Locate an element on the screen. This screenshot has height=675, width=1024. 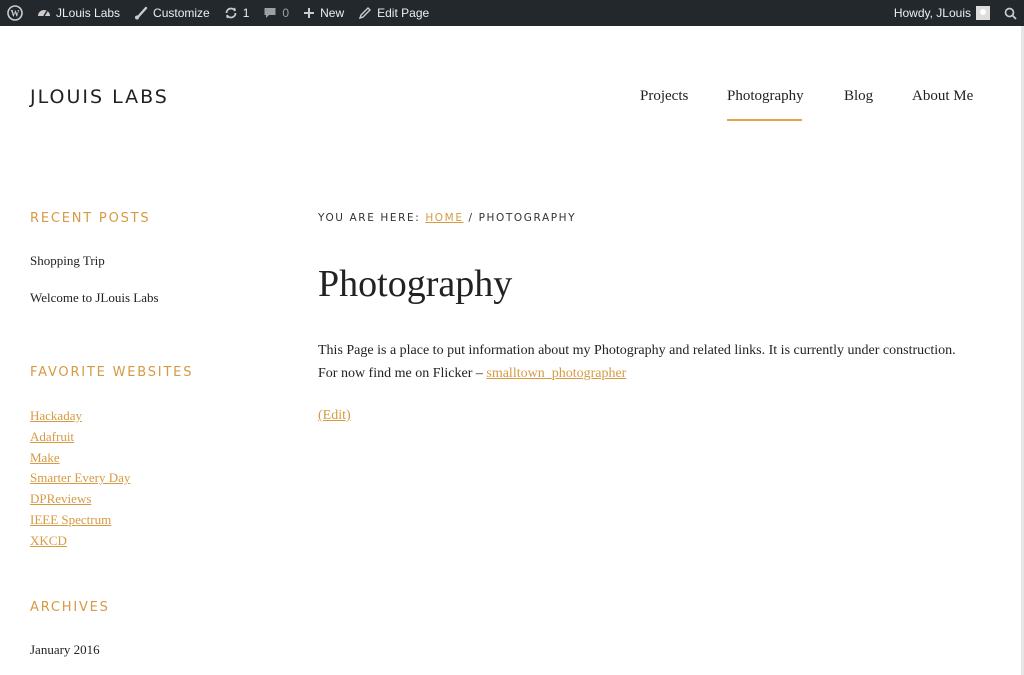
flickr-link: smalltown_photographer is located at coordinates (556, 373).